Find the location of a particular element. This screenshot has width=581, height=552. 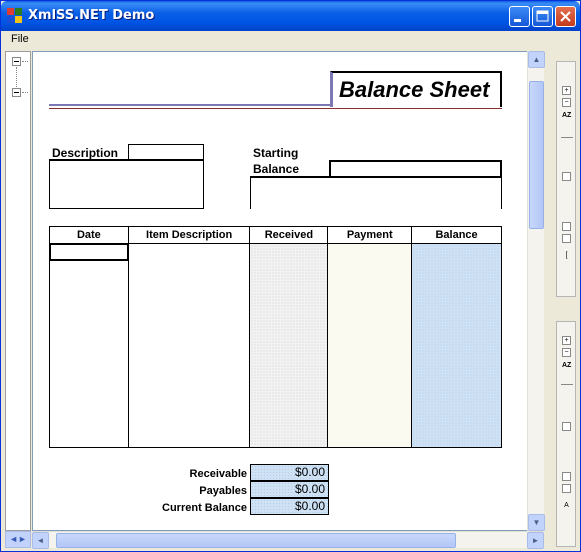

window-title: XmlSS.NET Demo is located at coordinates (91, 15).